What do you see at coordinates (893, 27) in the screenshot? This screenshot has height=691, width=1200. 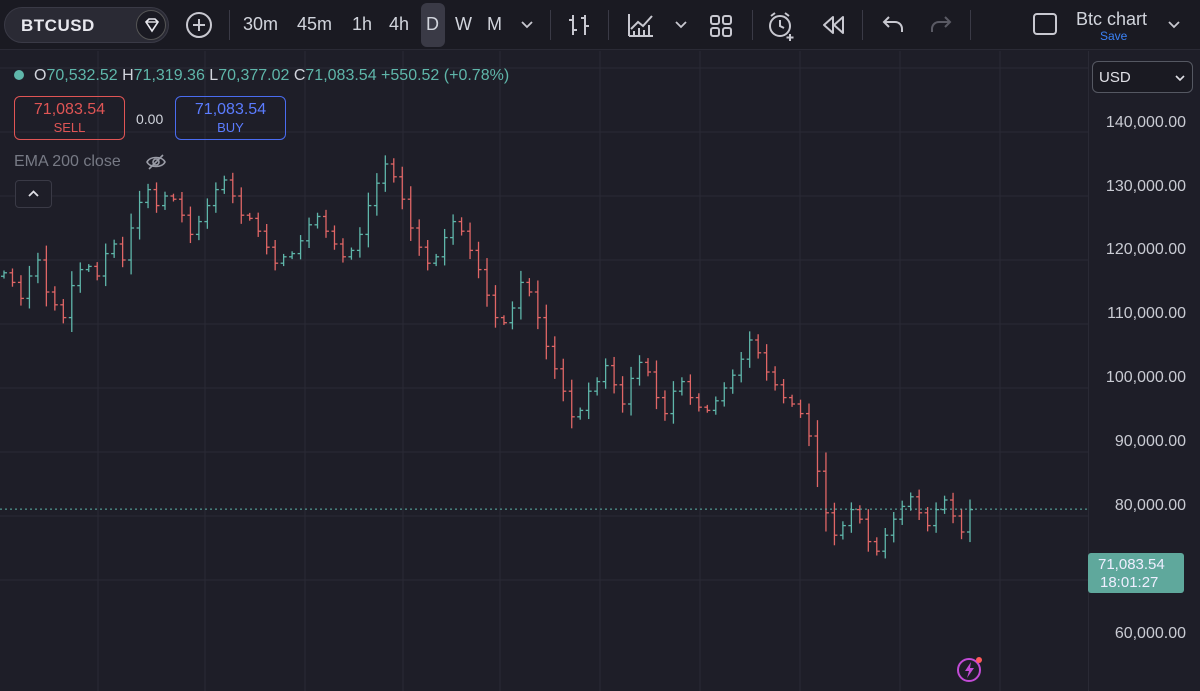 I see `undo-icon` at bounding box center [893, 27].